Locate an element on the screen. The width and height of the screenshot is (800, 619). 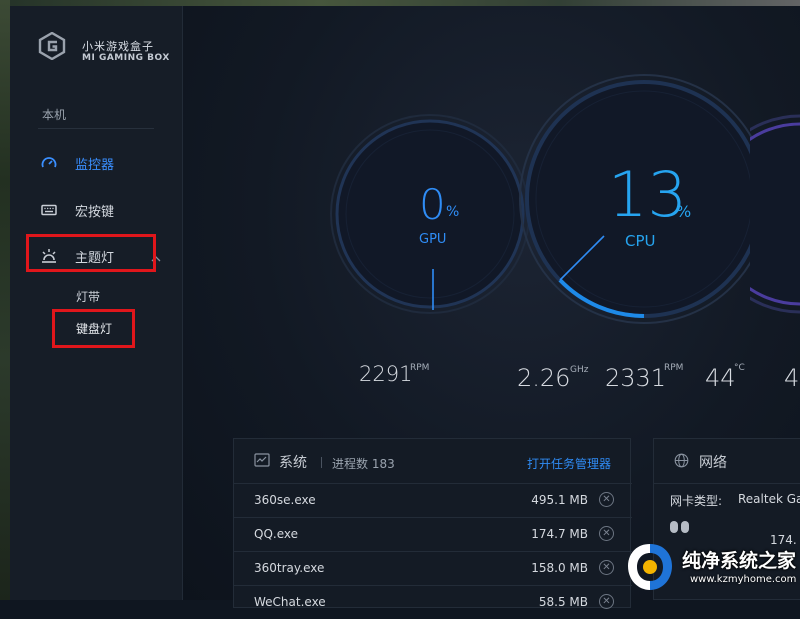
process-name: 360tray.exe is located at coordinates (289, 568).